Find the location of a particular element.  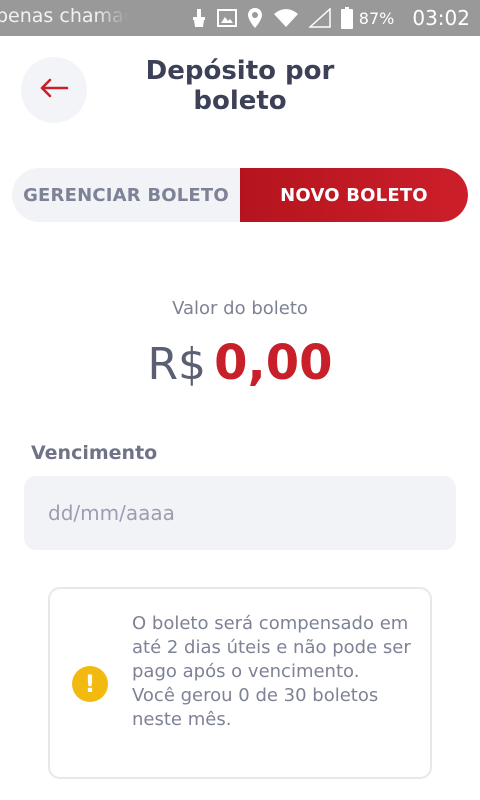

info-boleto-count-text: Você gerou 0 de 30 boletos neste mês. is located at coordinates (255, 707).